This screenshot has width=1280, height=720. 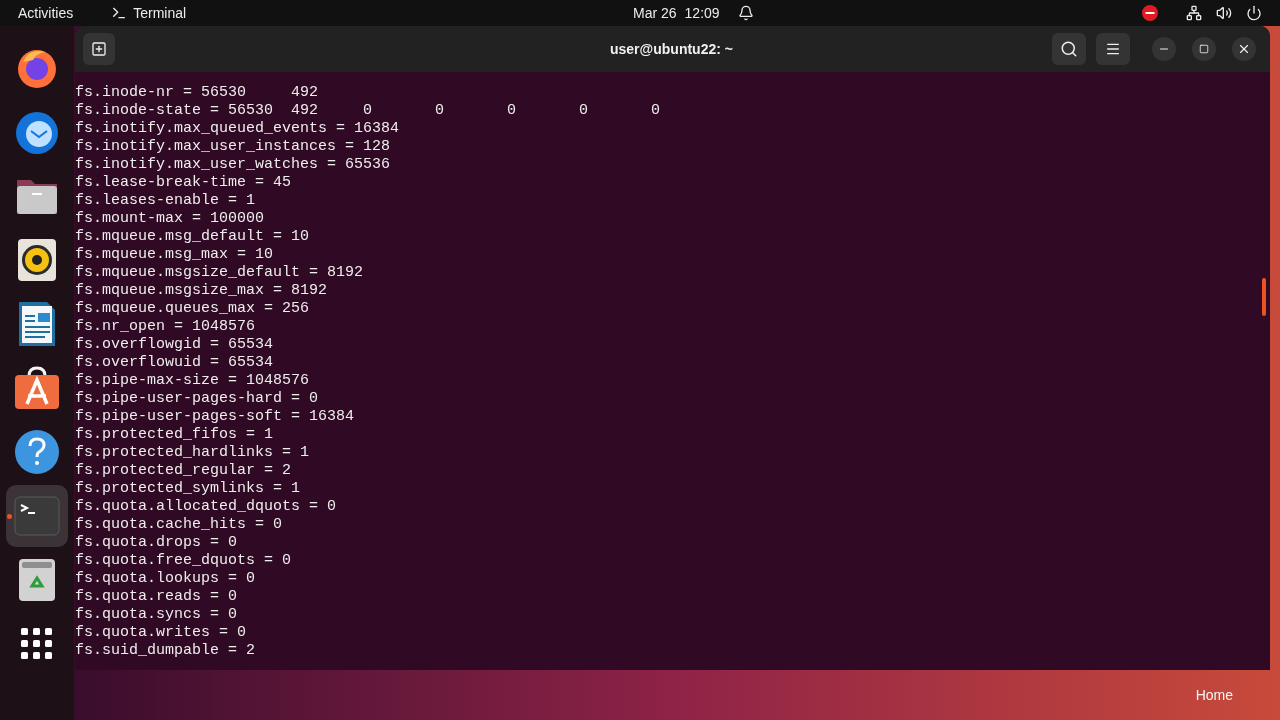 I want to click on shopping-bag-icon, so click(x=37, y=388).